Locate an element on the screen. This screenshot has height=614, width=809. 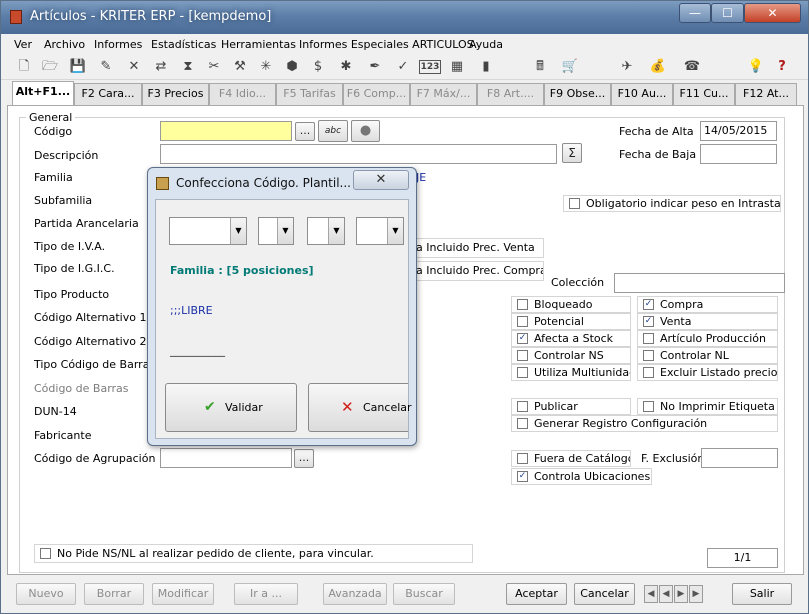
modificar-button: Modificar is located at coordinates (183, 594).